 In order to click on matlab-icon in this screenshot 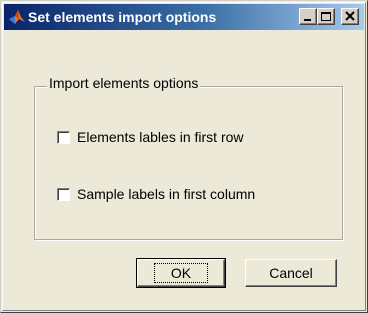, I will do `click(17, 17)`.